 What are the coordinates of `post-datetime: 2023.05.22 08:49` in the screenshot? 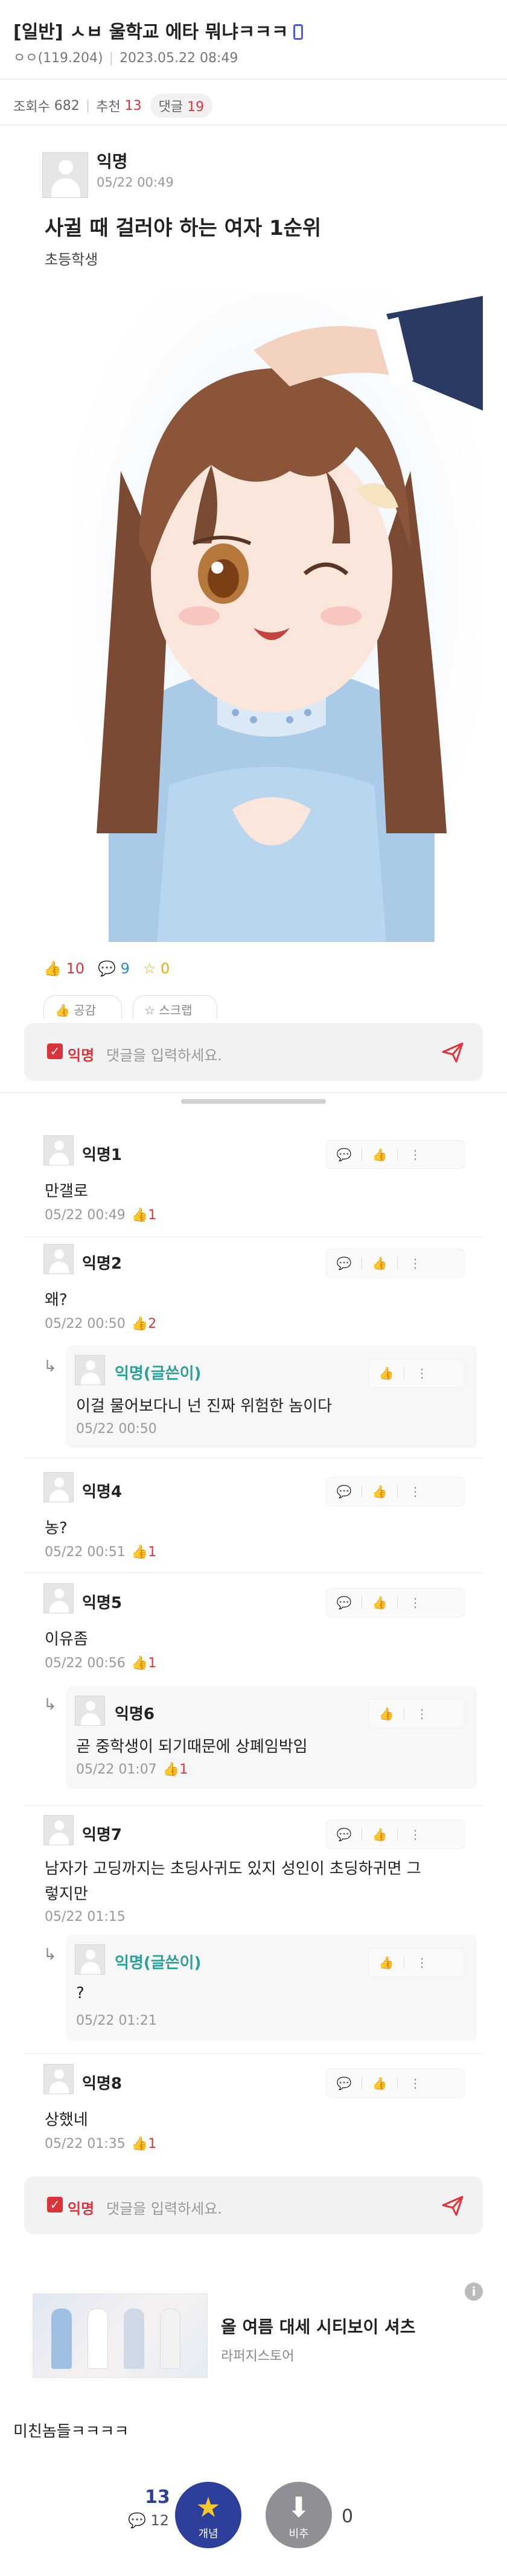 It's located at (179, 58).